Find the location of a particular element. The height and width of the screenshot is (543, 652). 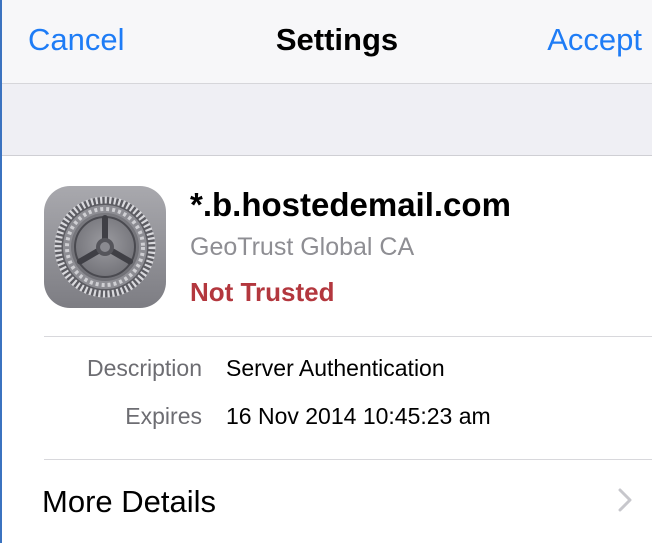

trust-status-label: Not Trusted is located at coordinates (262, 292).